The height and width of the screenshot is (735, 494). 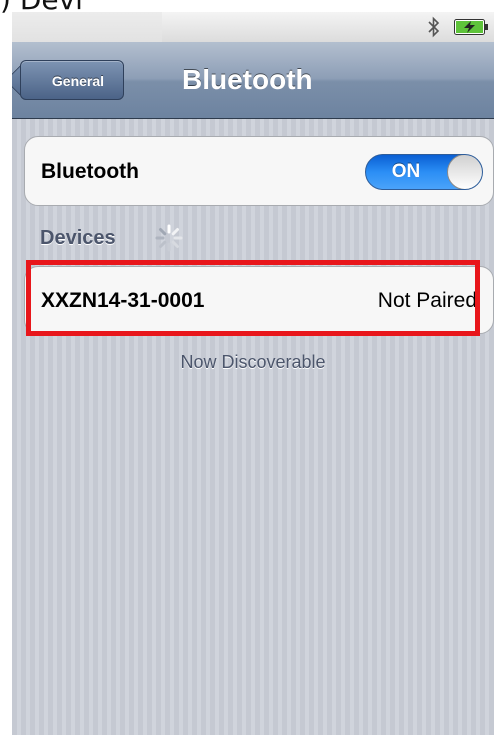 I want to click on status-bar-left, so click(x=87, y=27).